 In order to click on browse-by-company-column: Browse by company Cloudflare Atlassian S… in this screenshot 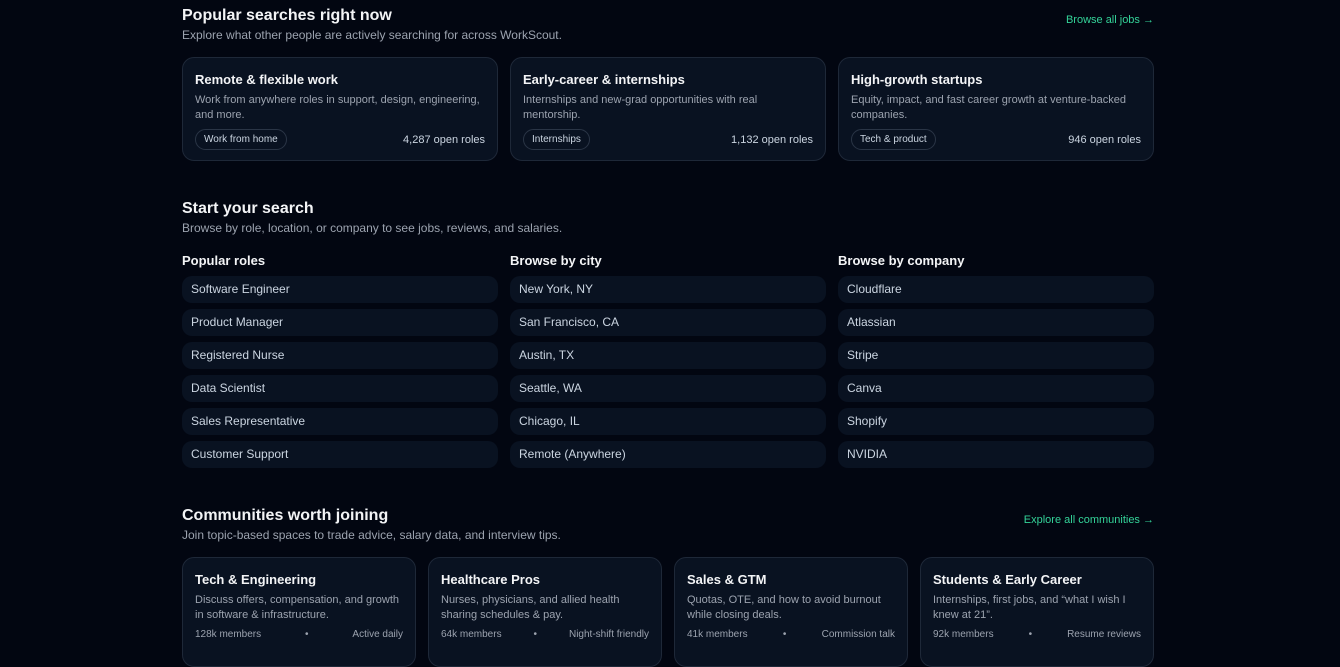, I will do `click(996, 363)`.